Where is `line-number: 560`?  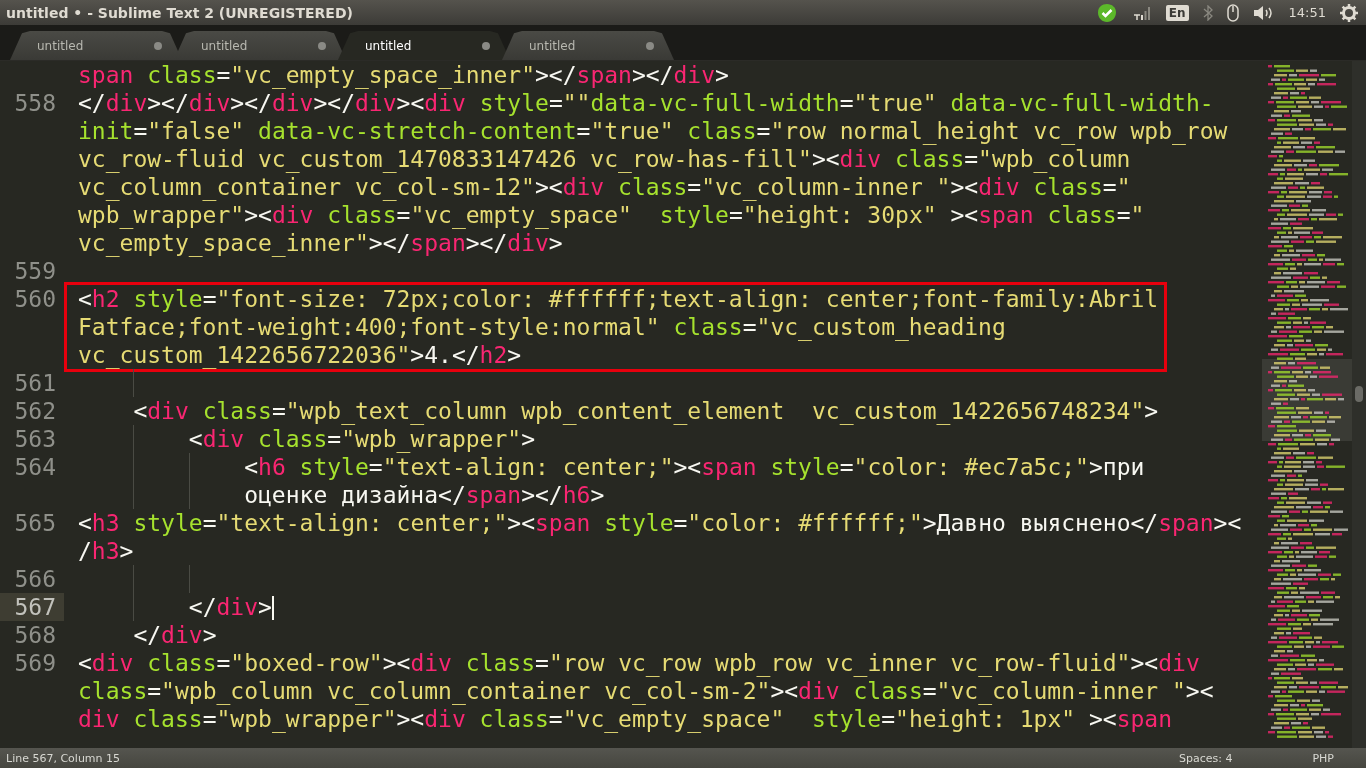
line-number: 560 is located at coordinates (35, 299).